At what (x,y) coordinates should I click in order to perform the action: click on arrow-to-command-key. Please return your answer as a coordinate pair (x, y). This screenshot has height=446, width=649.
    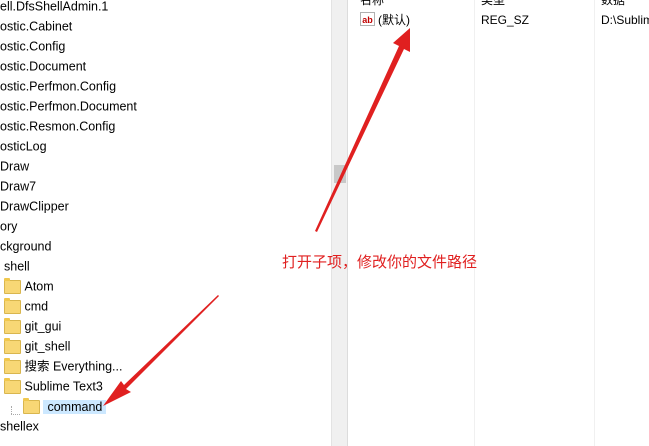
    Looking at the image, I should click on (161, 350).